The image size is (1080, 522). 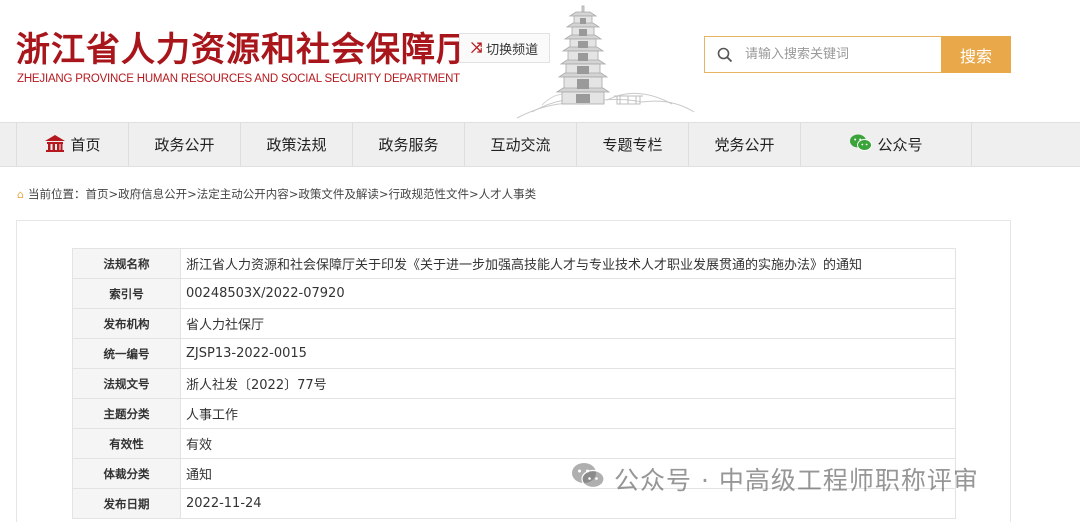 I want to click on table-row: 统一编号 ZJSP13-2022-0015, so click(x=514, y=353).